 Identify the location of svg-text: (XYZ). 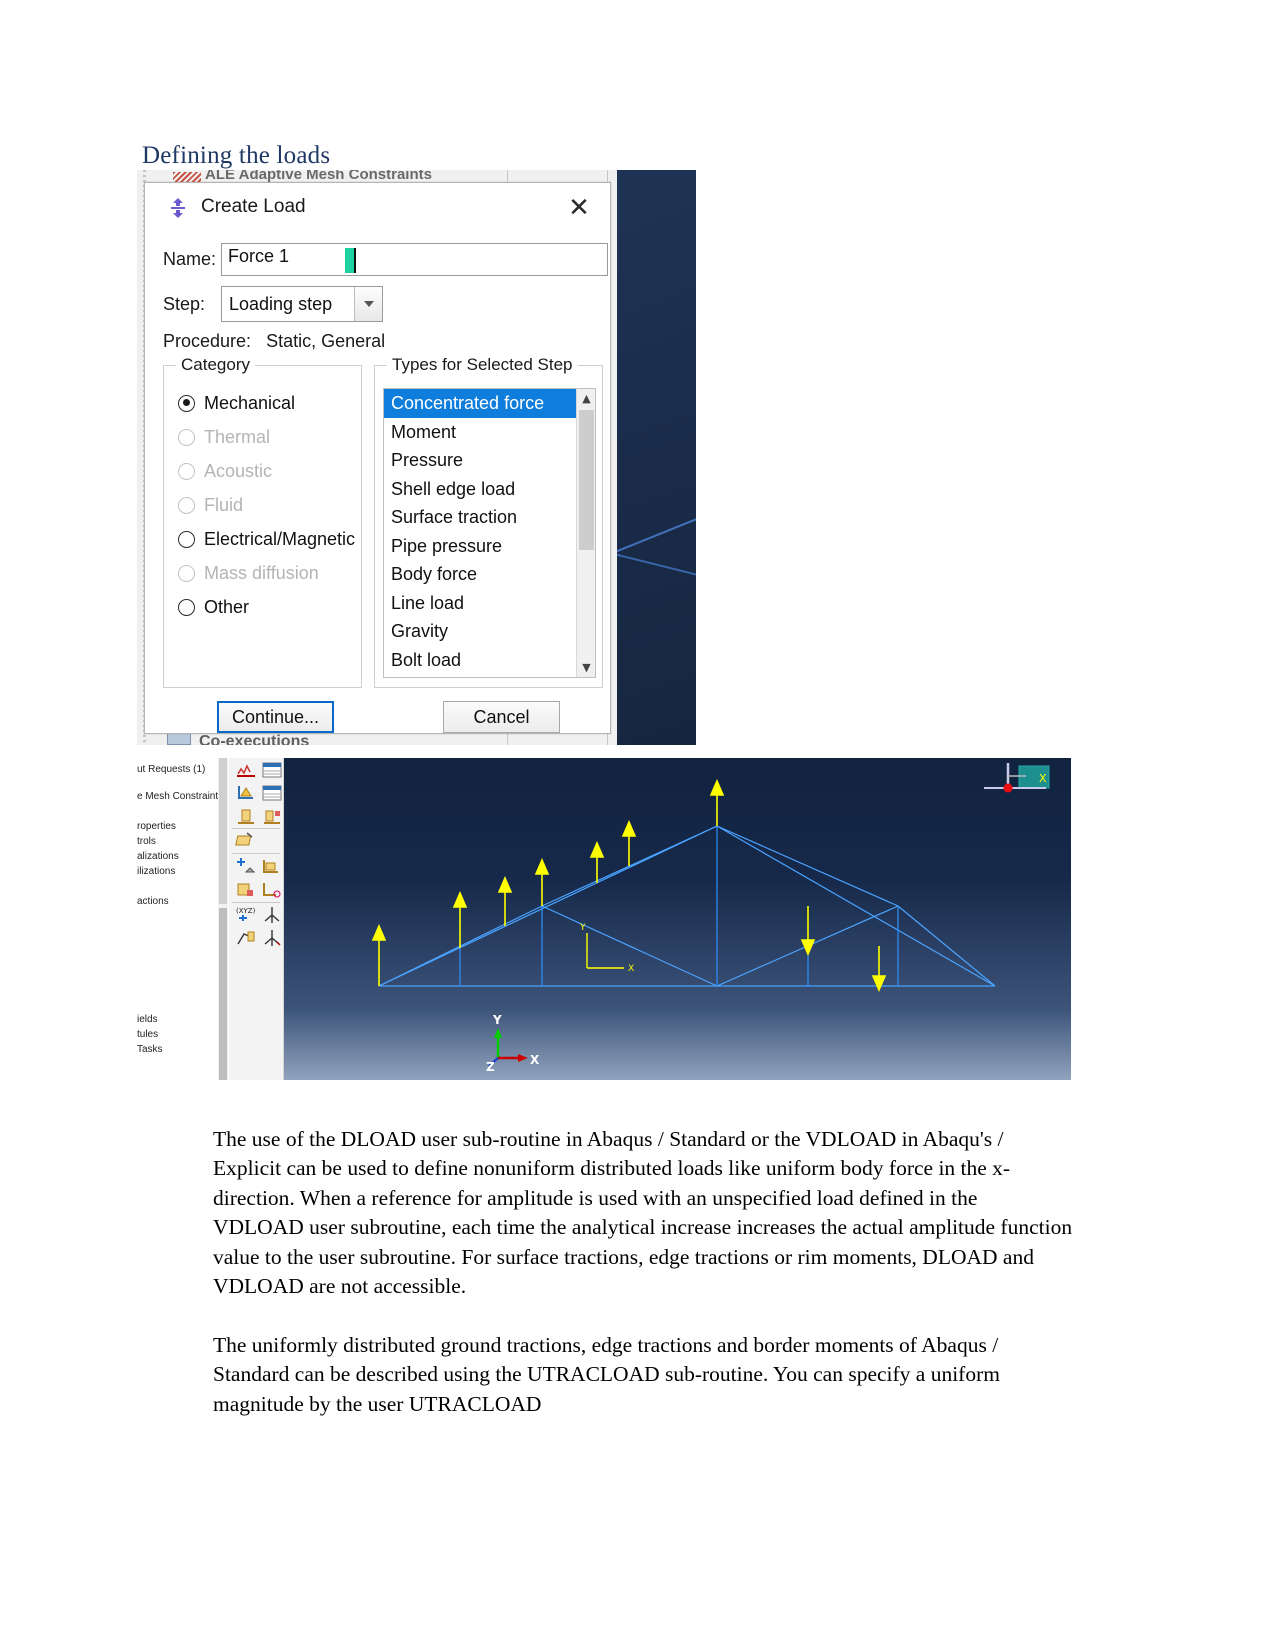
(246, 911).